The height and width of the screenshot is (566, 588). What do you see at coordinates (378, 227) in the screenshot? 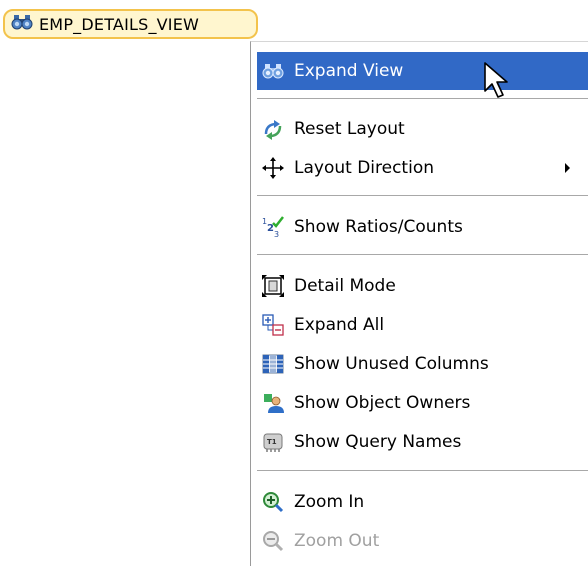
I see `menu-item-label: Show Ratios/Counts` at bounding box center [378, 227].